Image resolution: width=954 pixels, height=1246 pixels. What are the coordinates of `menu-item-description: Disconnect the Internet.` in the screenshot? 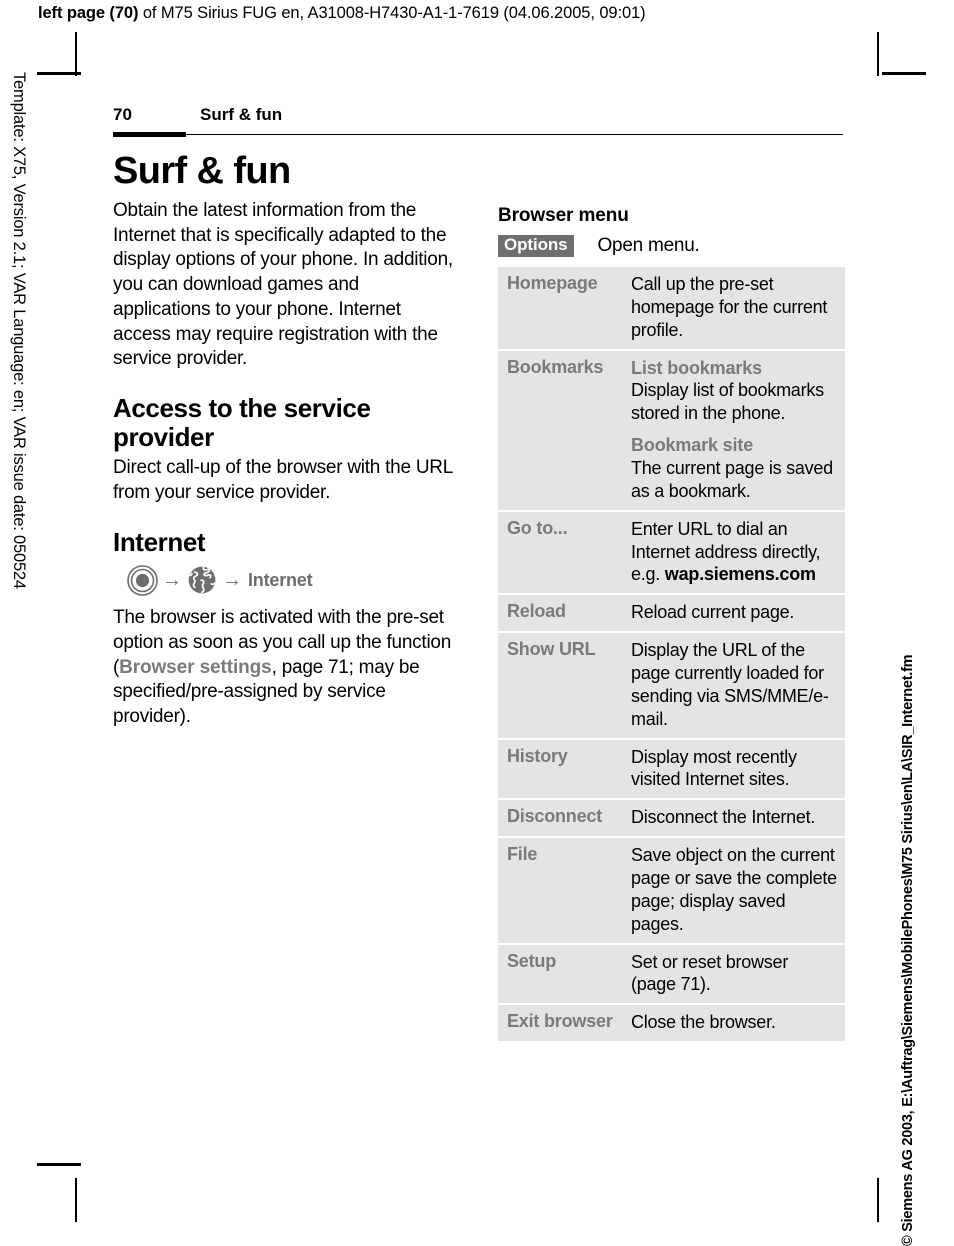 It's located at (734, 818).